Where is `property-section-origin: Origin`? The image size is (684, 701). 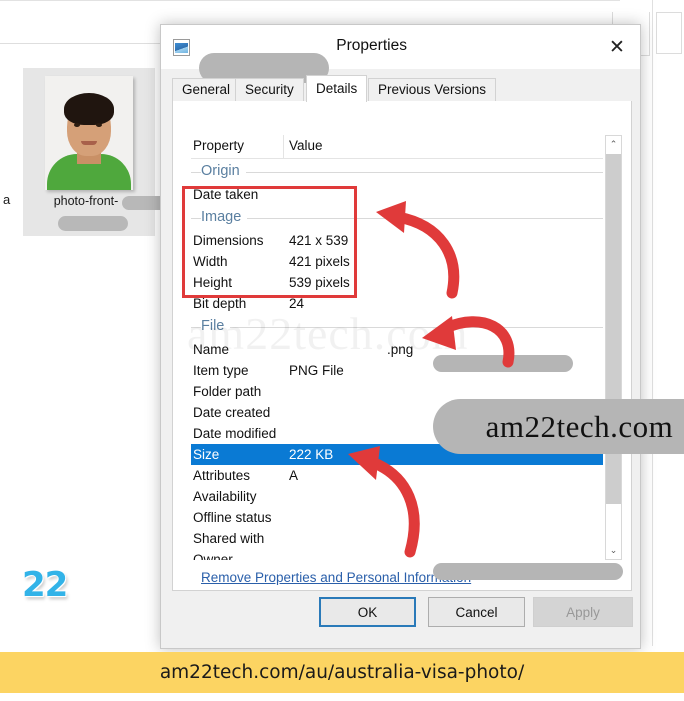 property-section-origin: Origin is located at coordinates (397, 171).